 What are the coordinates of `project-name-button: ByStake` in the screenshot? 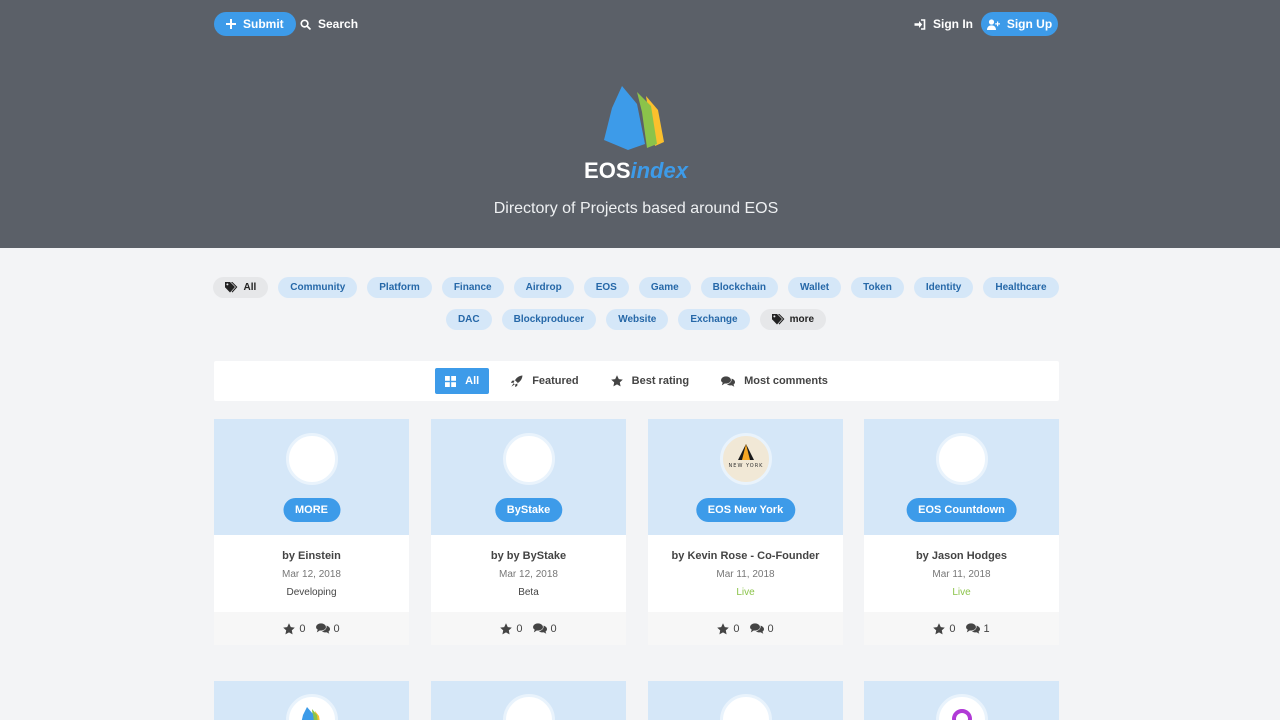 It's located at (528, 510).